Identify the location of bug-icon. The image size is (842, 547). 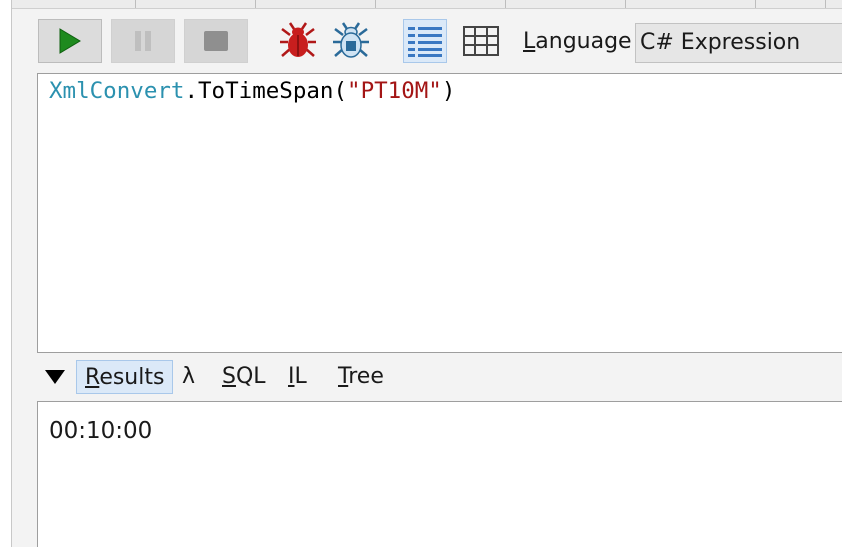
(298, 39).